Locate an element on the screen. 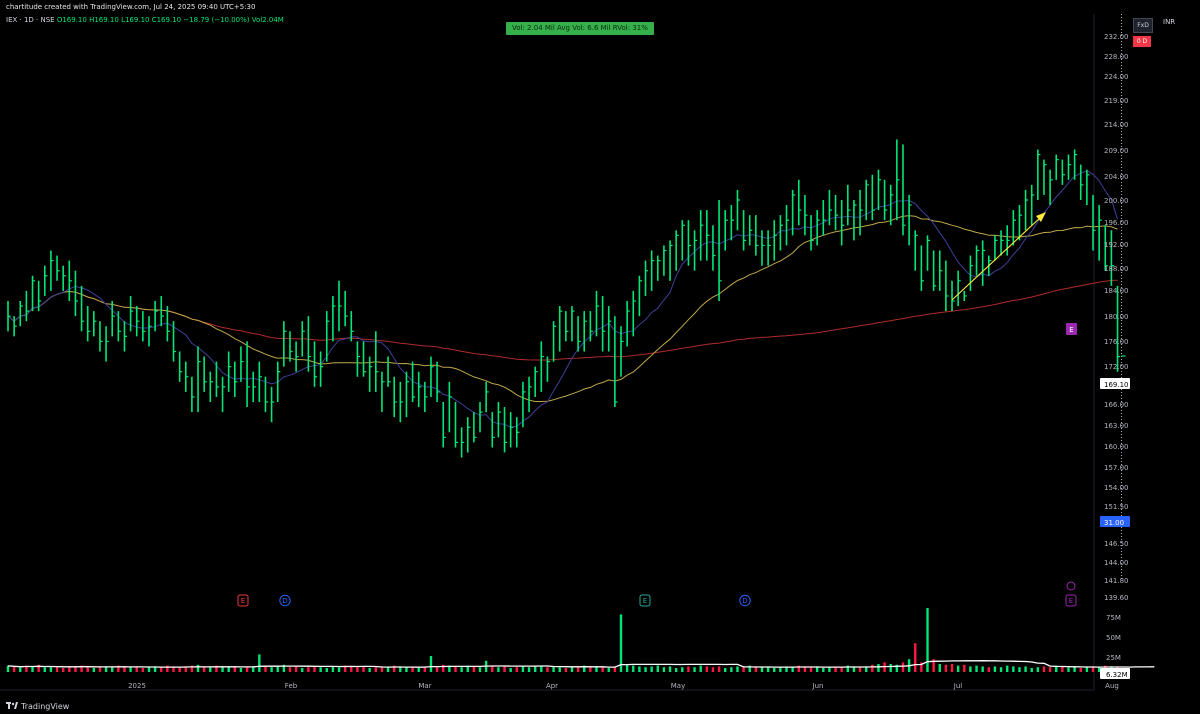 Image resolution: width=1200 pixels, height=714 pixels. price-tick-label: 204.00 is located at coordinates (1116, 177).